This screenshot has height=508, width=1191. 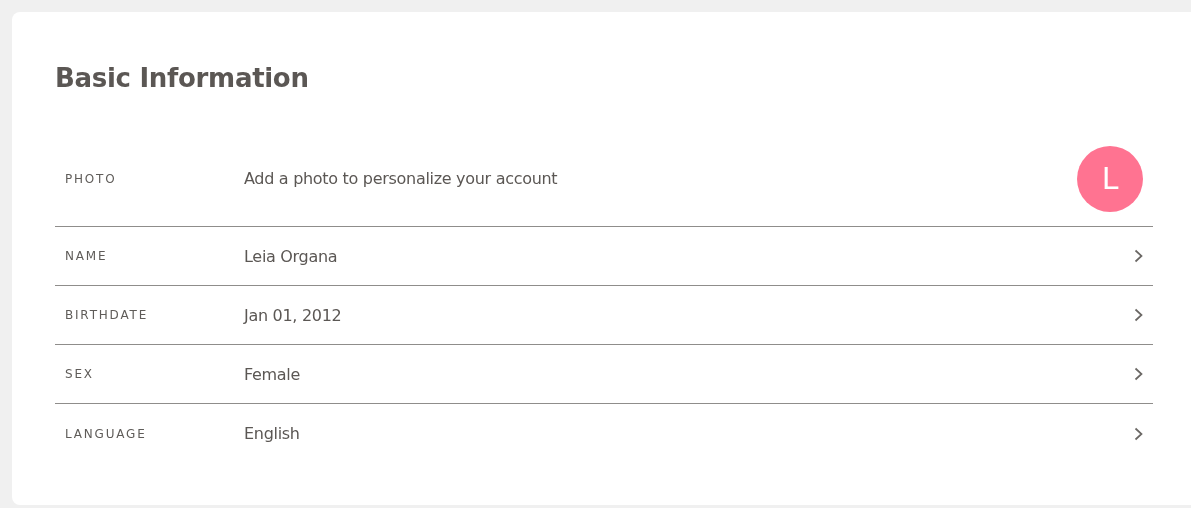 I want to click on section-title: Basic Information, so click(x=182, y=78).